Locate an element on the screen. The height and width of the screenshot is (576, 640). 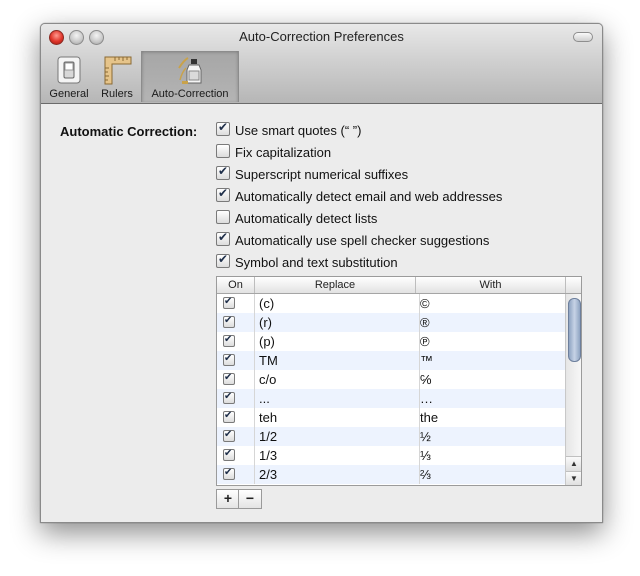
with-cell: ℅ is located at coordinates (490, 379).